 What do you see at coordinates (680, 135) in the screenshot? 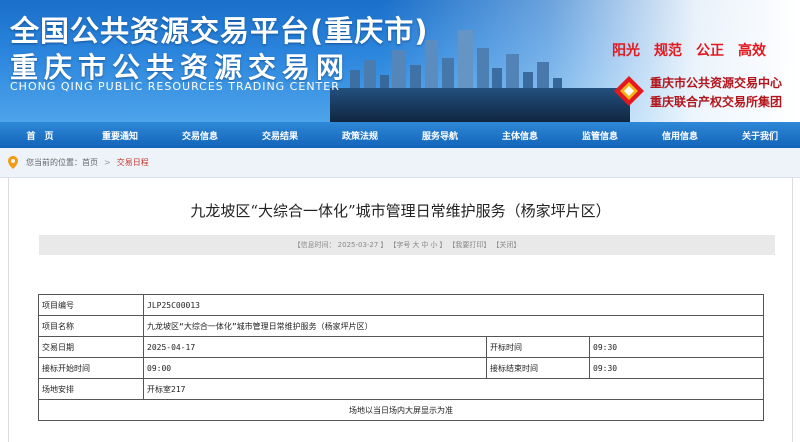
I see `nav-item-credit: 信用信息` at bounding box center [680, 135].